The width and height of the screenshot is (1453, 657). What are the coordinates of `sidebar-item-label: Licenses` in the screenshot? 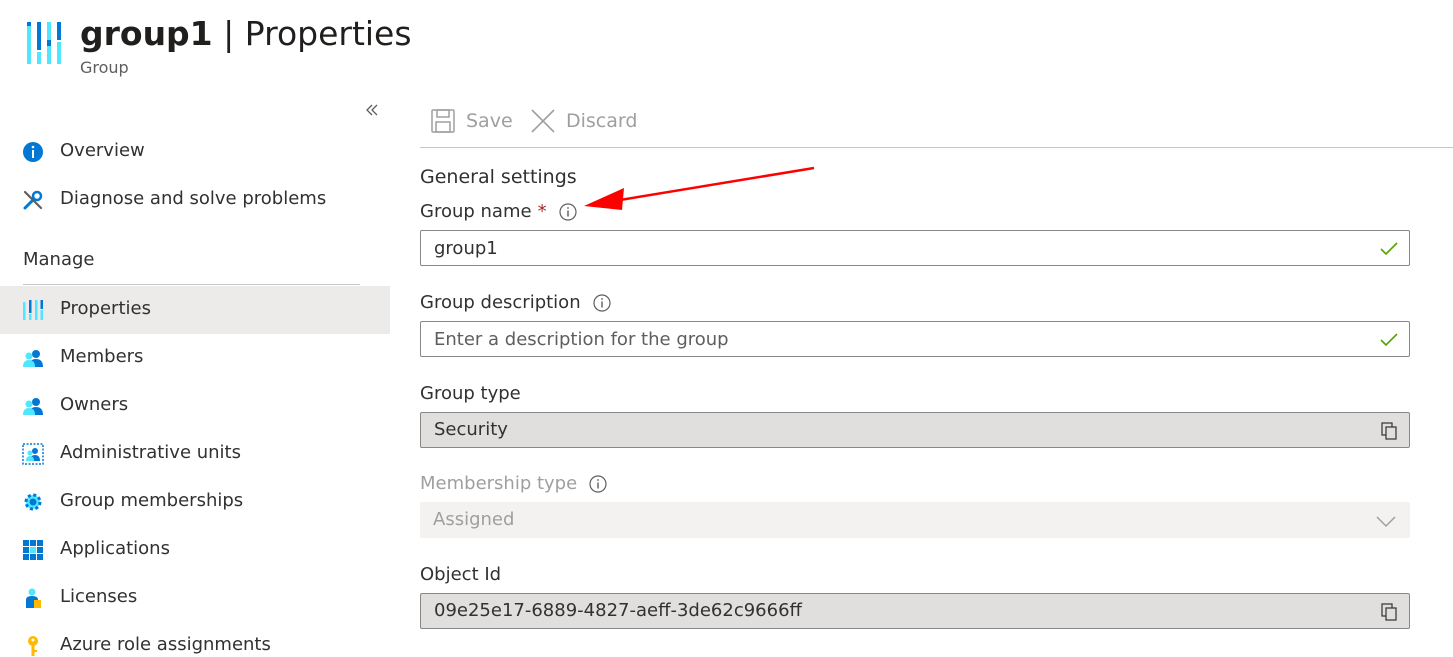 It's located at (99, 596).